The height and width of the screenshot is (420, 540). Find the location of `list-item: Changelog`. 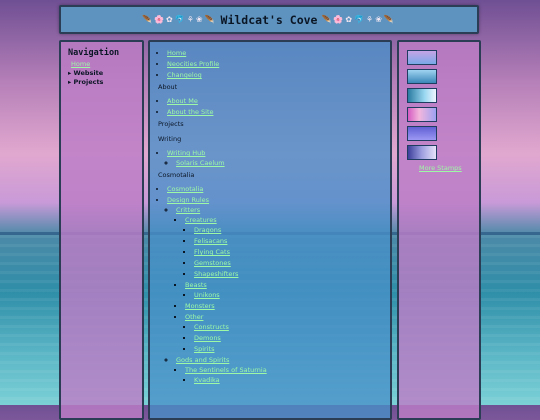

list-item: Changelog is located at coordinates (274, 75).